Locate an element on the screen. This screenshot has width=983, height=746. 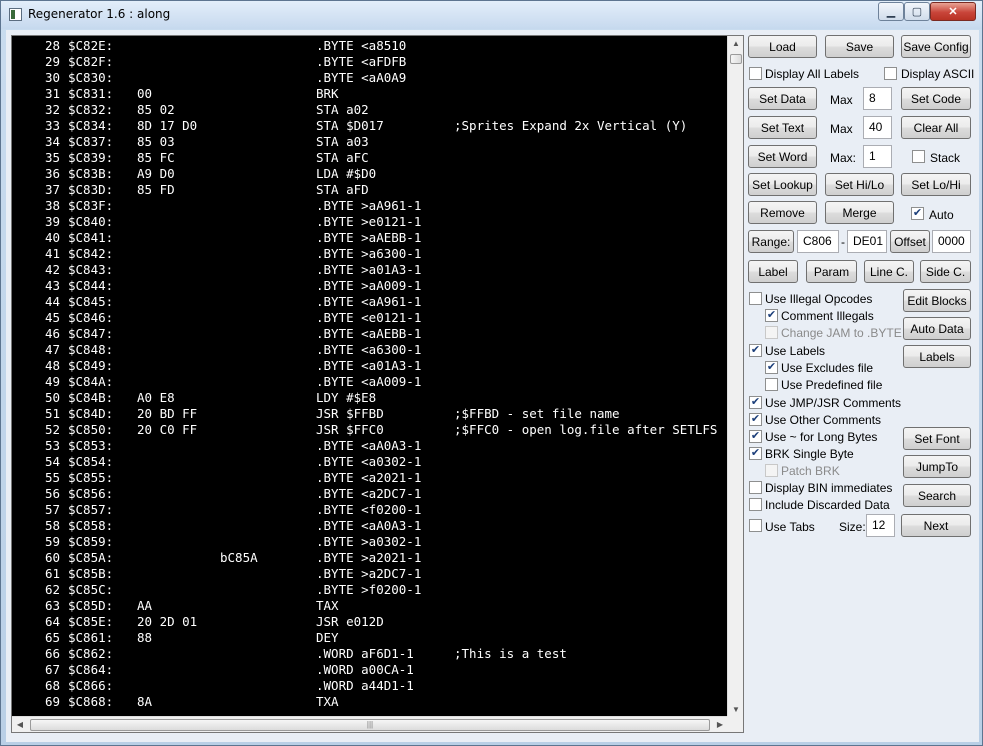
size-input: 12 is located at coordinates (880, 525).